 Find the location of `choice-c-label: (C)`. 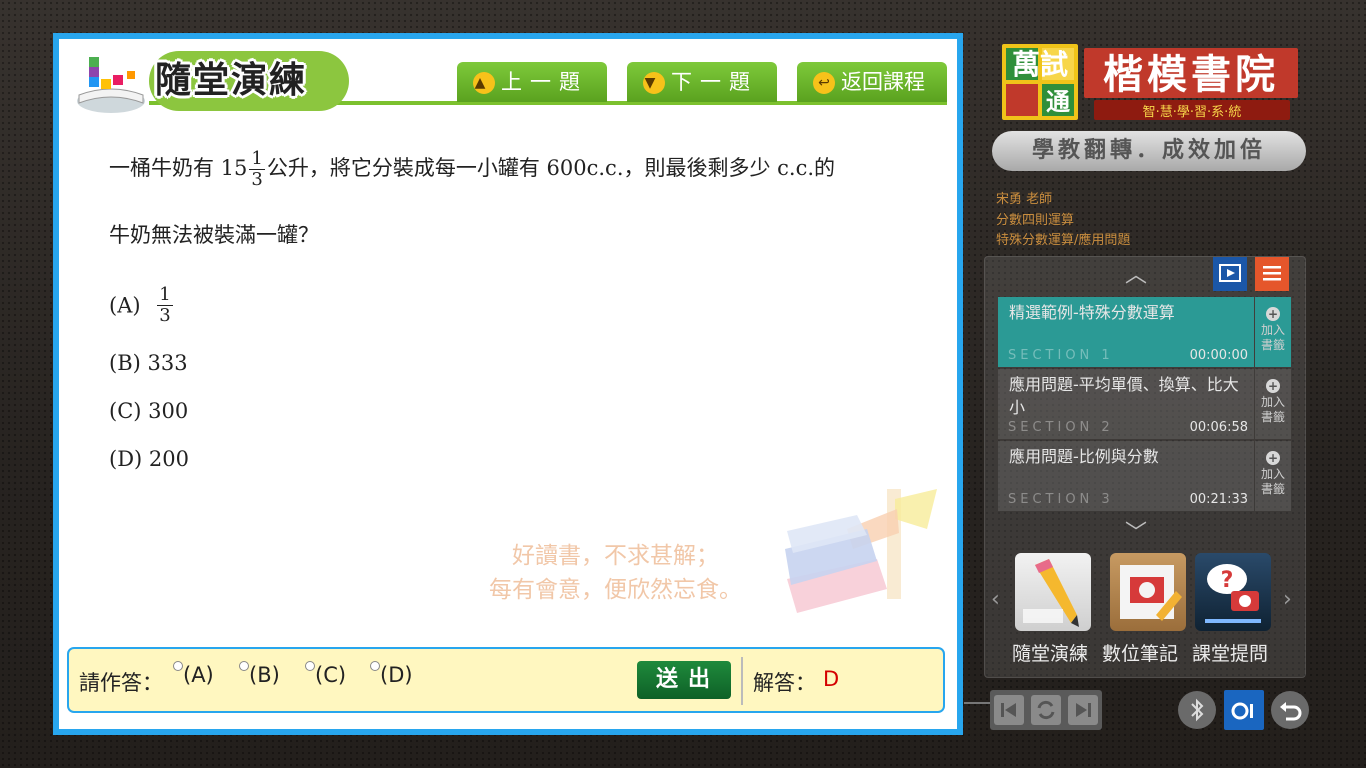

choice-c-label: (C) is located at coordinates (331, 675).